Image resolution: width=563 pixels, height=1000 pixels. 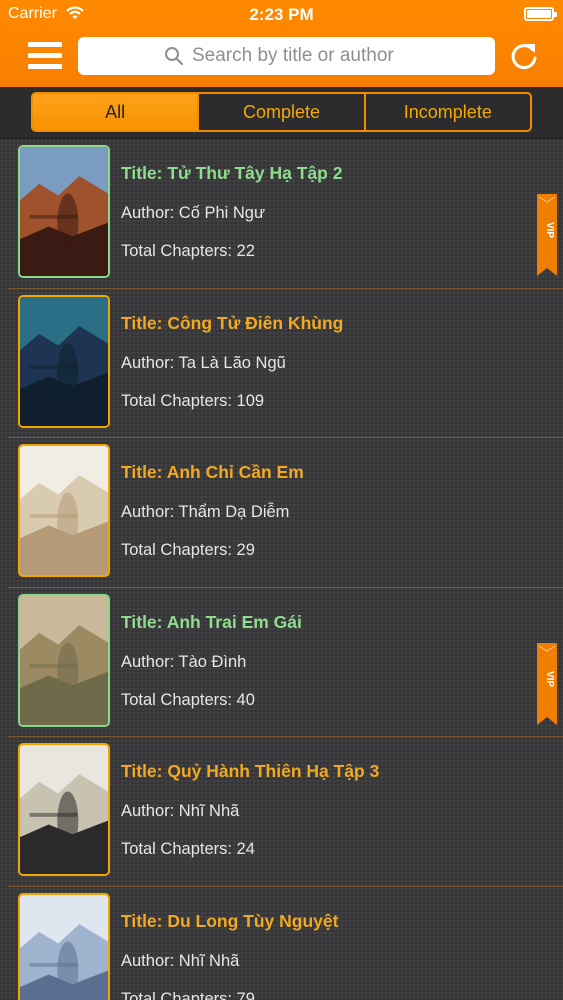 I want to click on header: Carrier 2:23 PM, so click(x=281, y=43).